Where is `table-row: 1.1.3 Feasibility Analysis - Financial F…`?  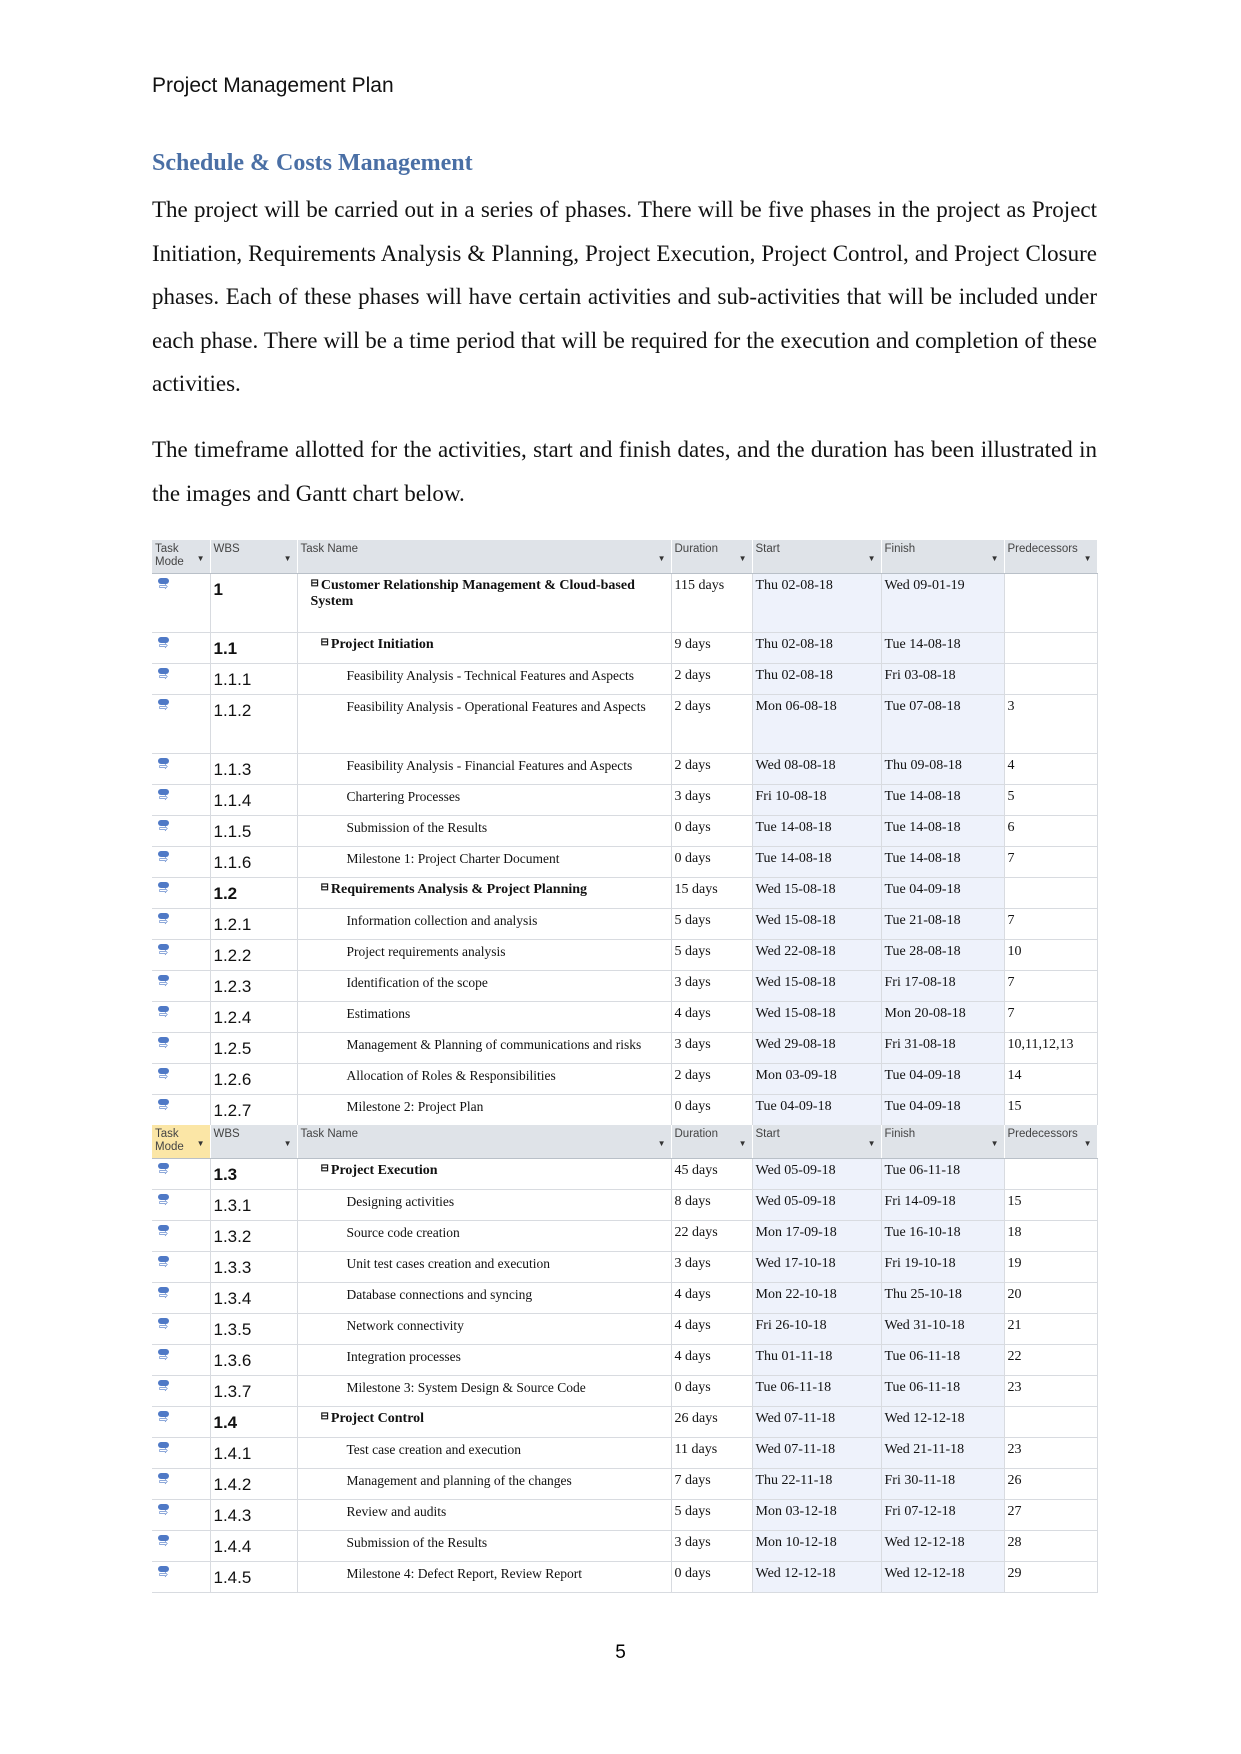 table-row: 1.1.3 Feasibility Analysis - Financial F… is located at coordinates (625, 769).